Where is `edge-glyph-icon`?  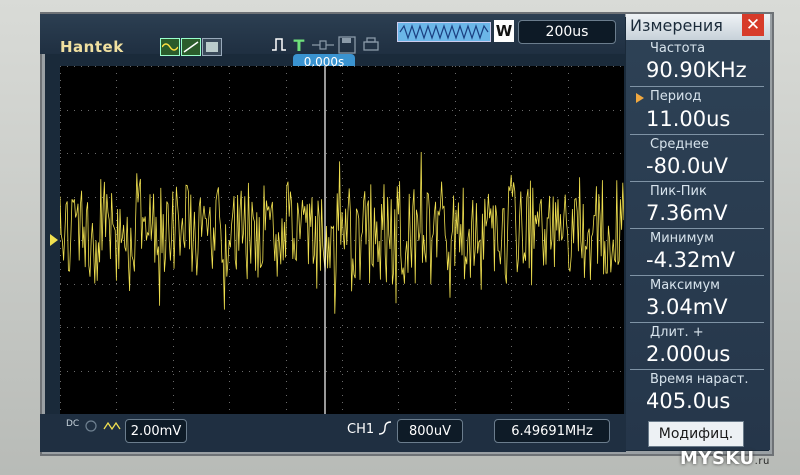 edge-glyph-icon is located at coordinates (279, 44).